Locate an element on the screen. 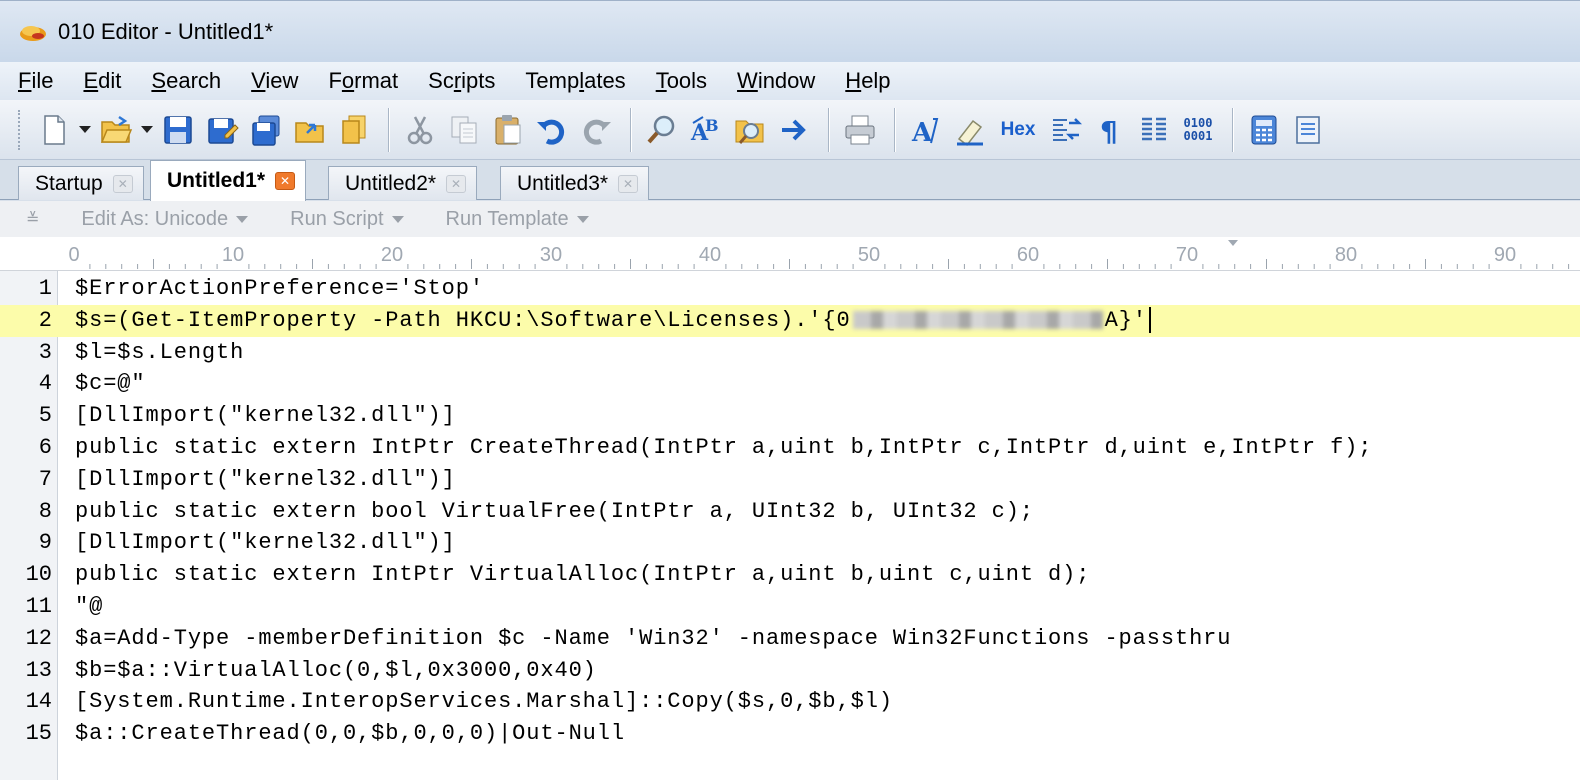  line-number: 3 is located at coordinates (45, 352).